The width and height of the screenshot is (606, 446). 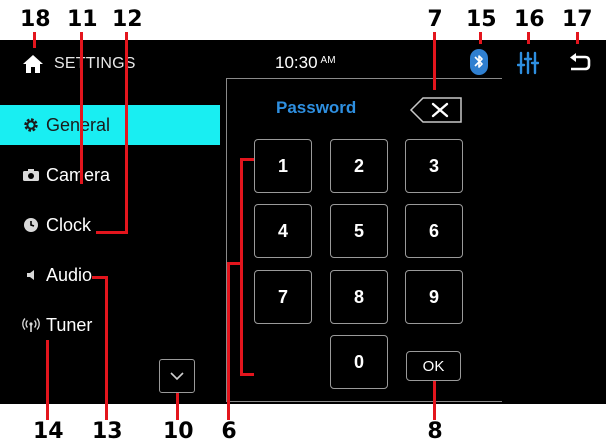 What do you see at coordinates (110, 325) in the screenshot?
I see `sidebar-item-tuner: Tuner` at bounding box center [110, 325].